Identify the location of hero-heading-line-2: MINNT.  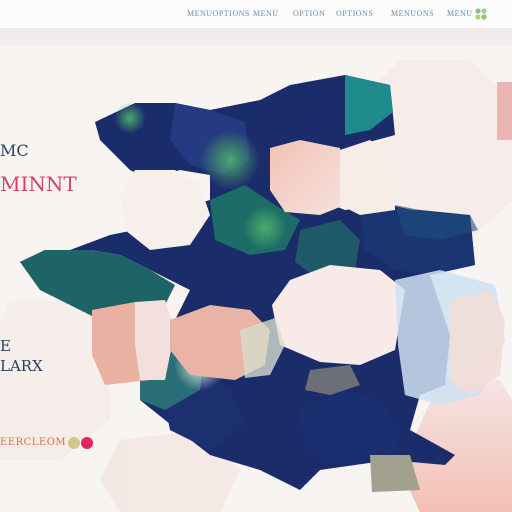
(38, 184).